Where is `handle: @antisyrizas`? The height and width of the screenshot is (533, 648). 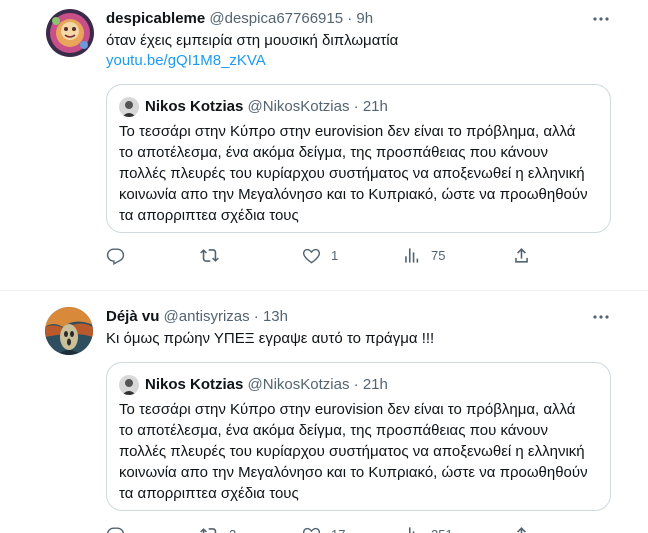
handle: @antisyrizas is located at coordinates (207, 316).